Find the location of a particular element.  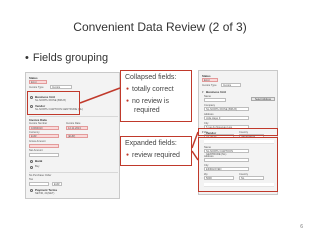

right-business-unit-label: Business Unit is located at coordinates (216, 92).